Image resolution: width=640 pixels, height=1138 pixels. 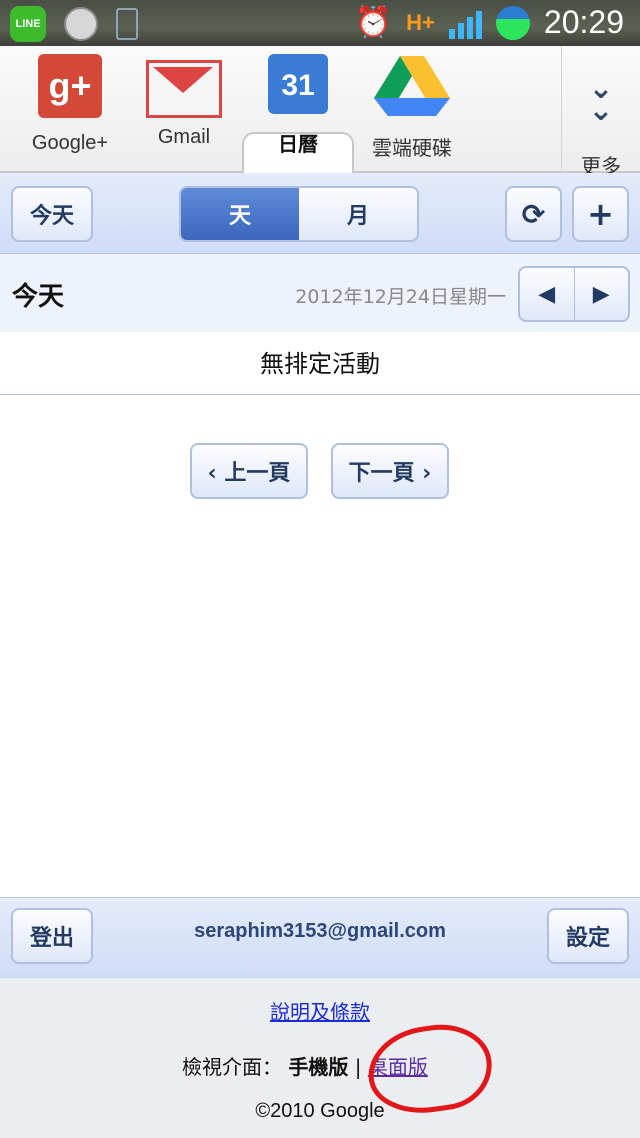 I want to click on arrow-right-icon: ▶, so click(x=601, y=294).